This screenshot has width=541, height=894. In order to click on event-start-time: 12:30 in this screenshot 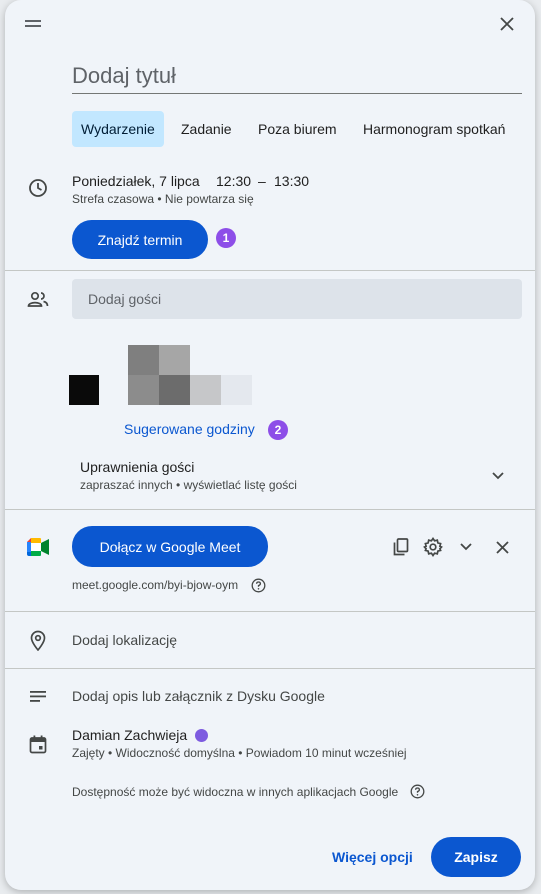, I will do `click(233, 181)`.